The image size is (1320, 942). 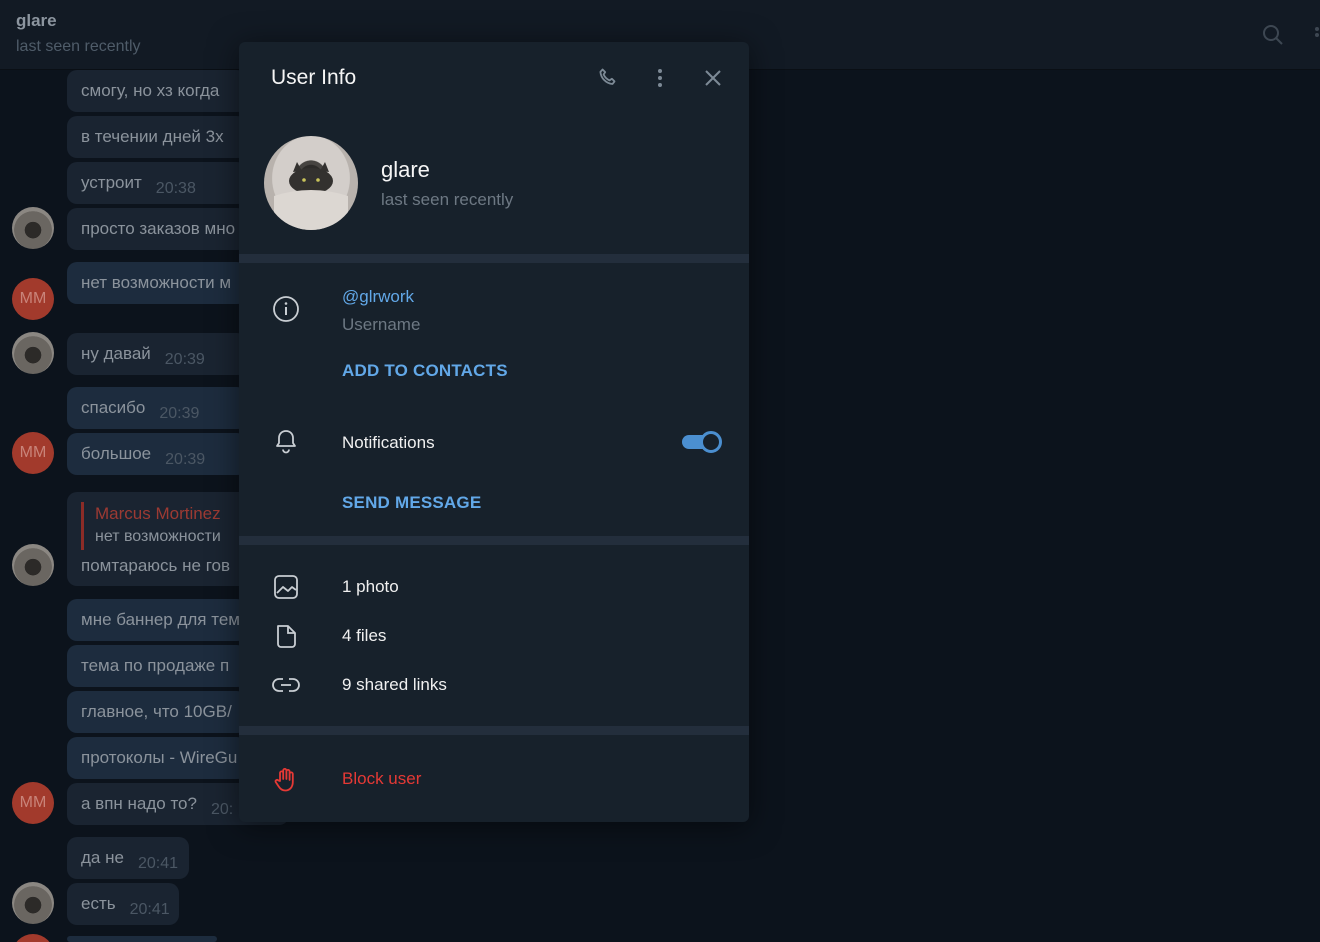 I want to click on info-icon, so click(x=286, y=309).